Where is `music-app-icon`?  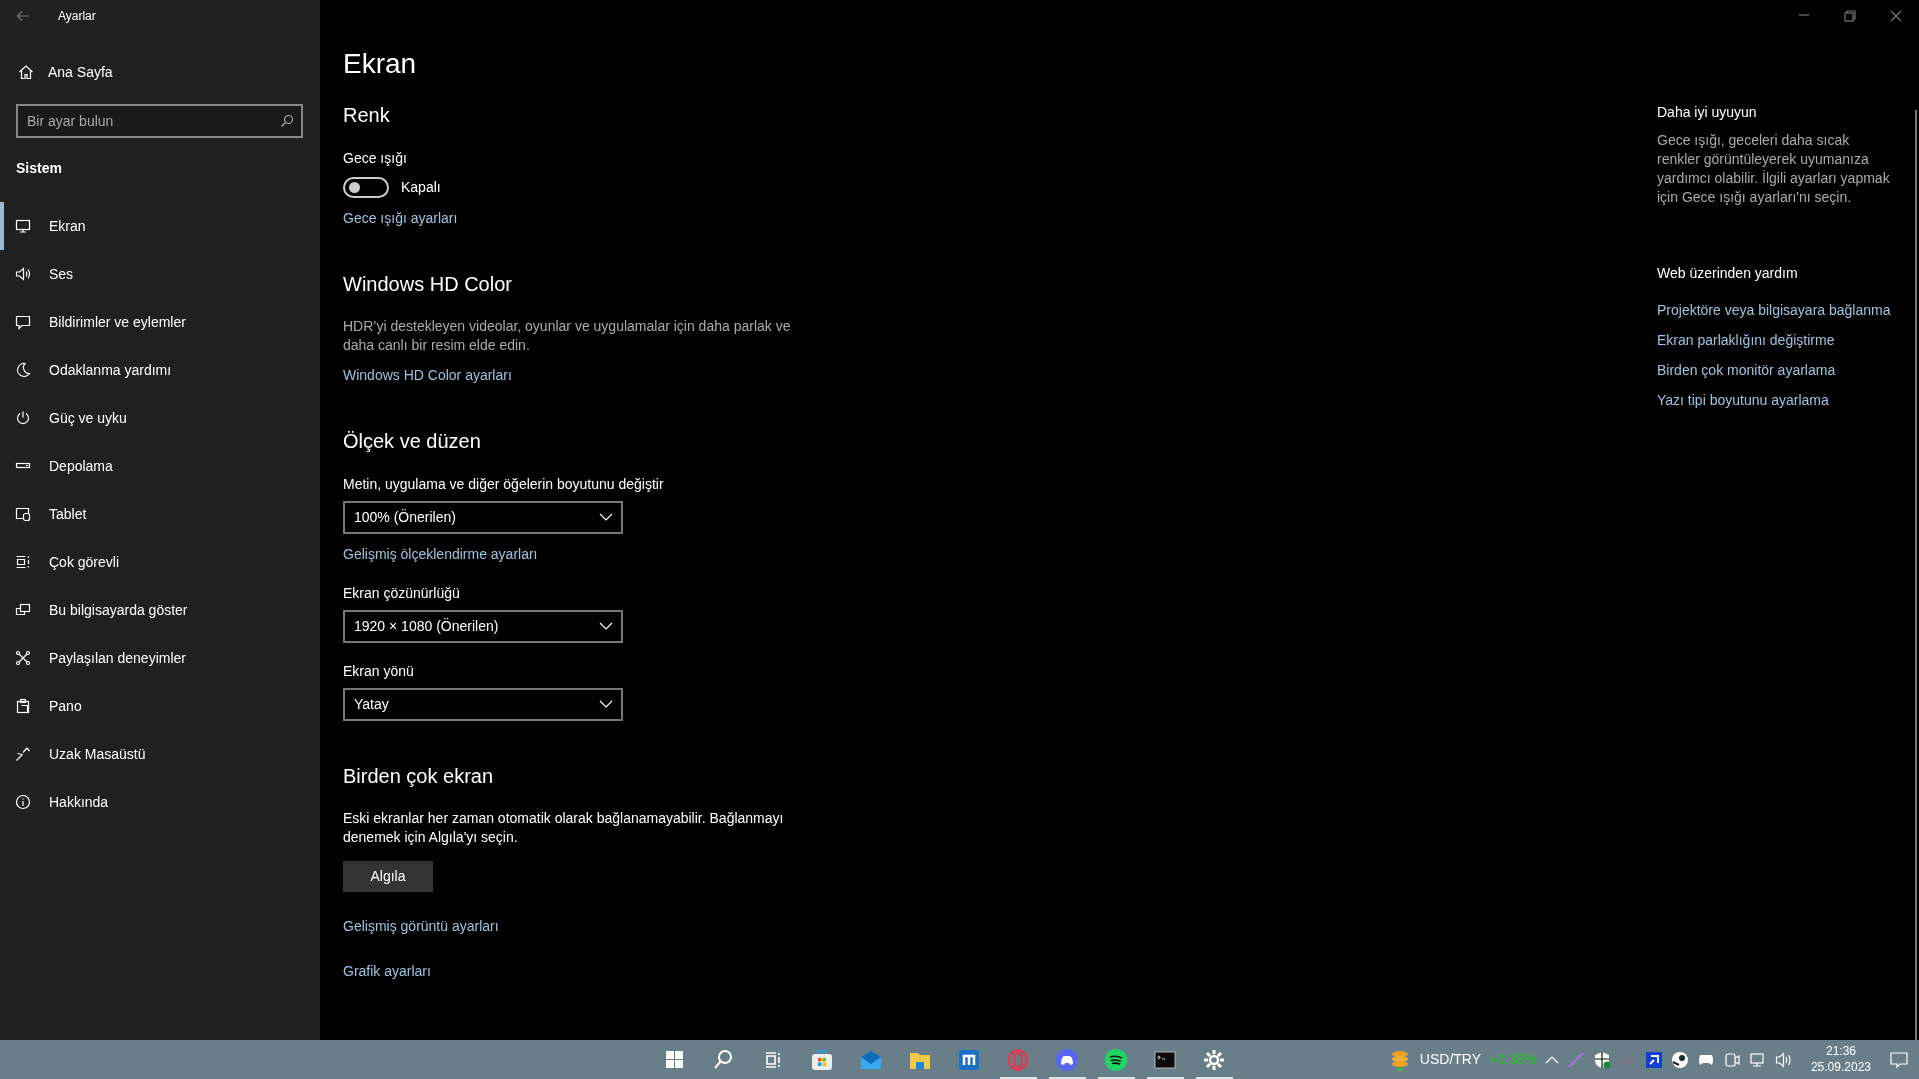
music-app-icon is located at coordinates (1116, 1059).